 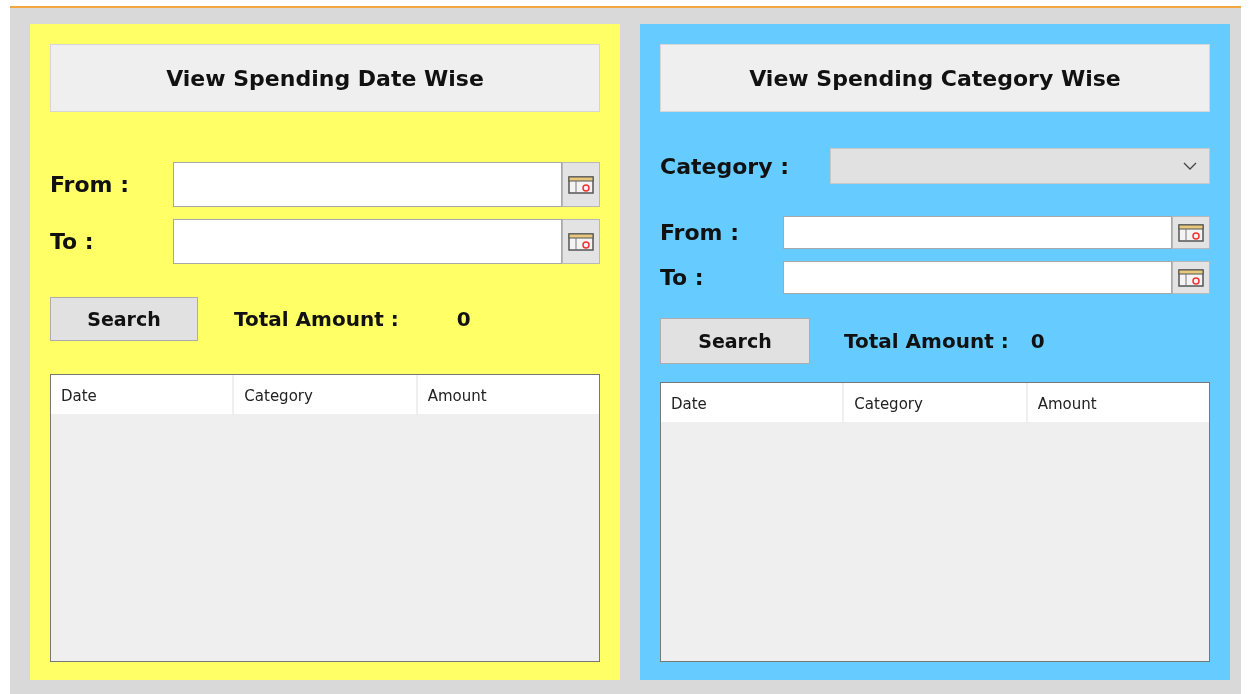 What do you see at coordinates (1020, 166) in the screenshot?
I see `category-dropdown` at bounding box center [1020, 166].